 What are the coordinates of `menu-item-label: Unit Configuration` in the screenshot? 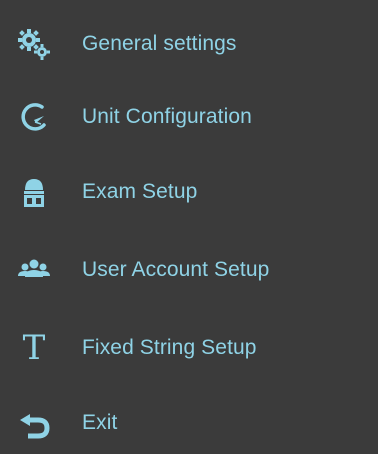 It's located at (167, 116).